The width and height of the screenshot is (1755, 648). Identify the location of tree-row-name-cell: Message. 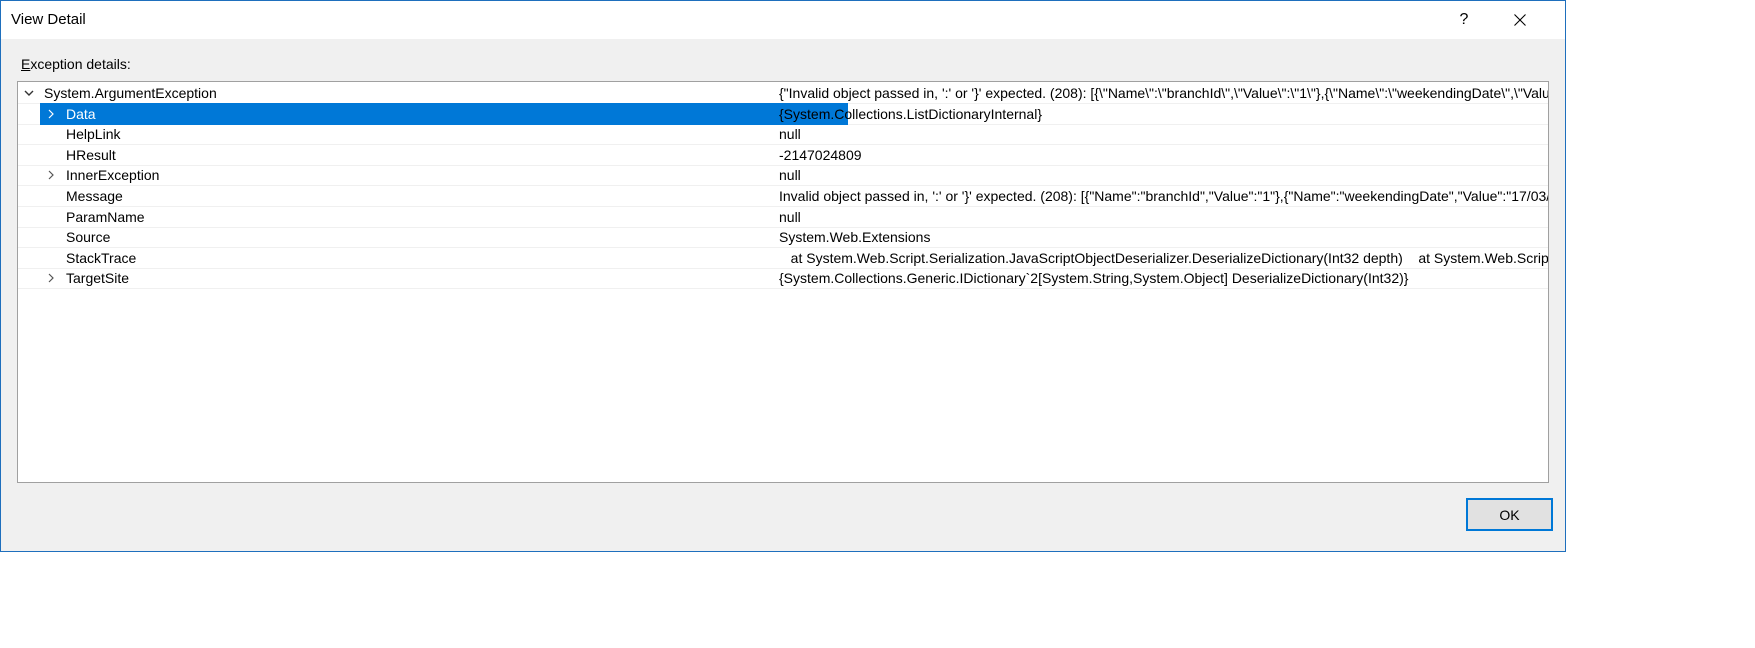
(444, 196).